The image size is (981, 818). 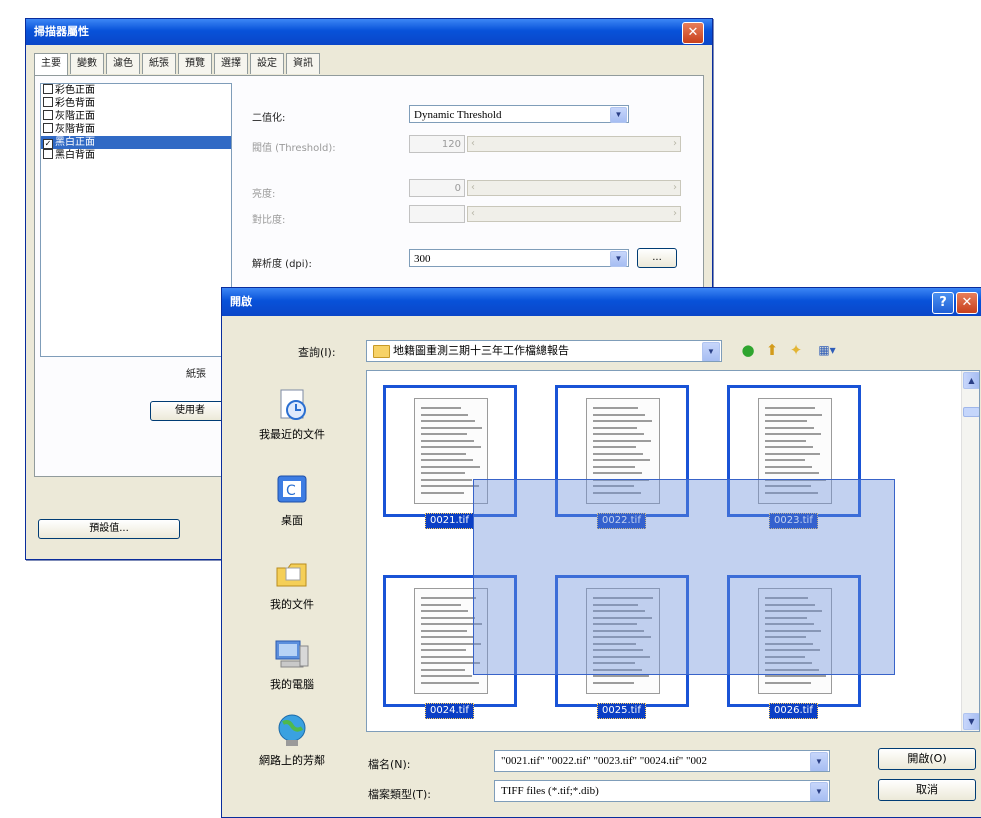 I want to click on contrast-input, so click(x=437, y=214).